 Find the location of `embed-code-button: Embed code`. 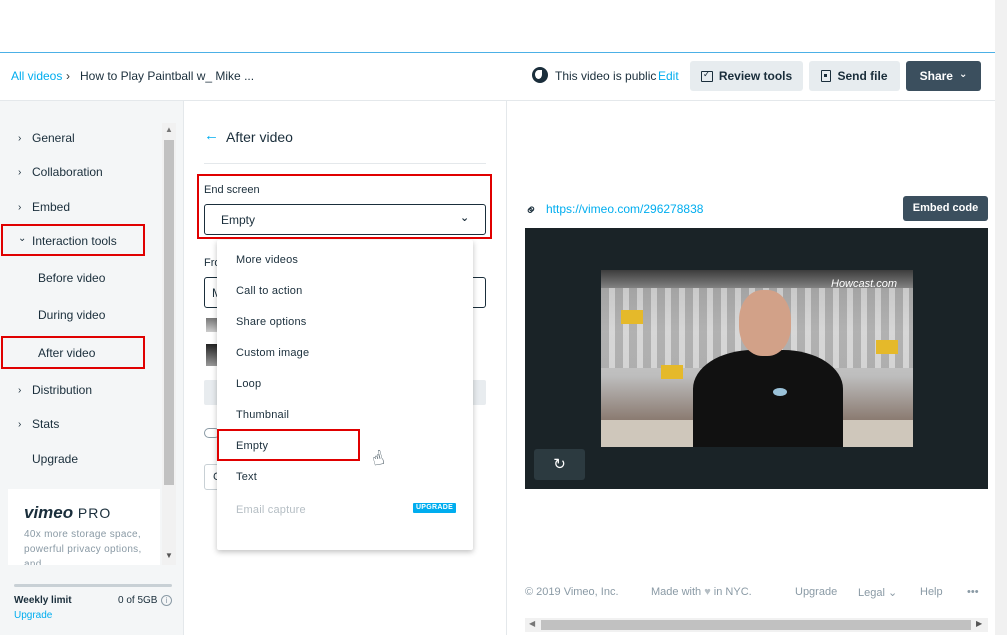

embed-code-button: Embed code is located at coordinates (945, 208).